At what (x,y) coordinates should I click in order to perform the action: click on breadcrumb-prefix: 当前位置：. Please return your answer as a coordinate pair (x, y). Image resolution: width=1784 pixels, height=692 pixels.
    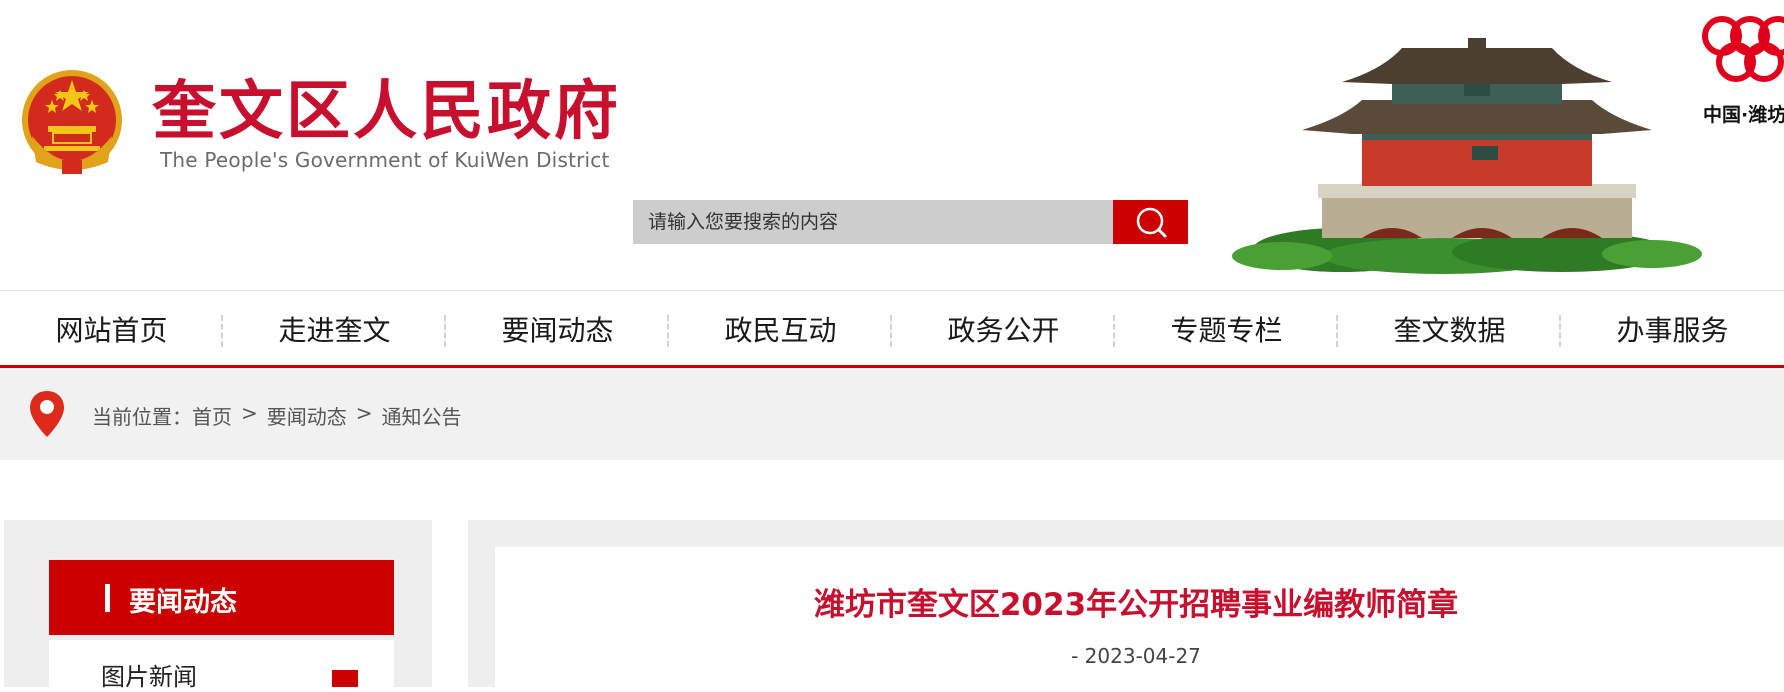
    Looking at the image, I should click on (142, 417).